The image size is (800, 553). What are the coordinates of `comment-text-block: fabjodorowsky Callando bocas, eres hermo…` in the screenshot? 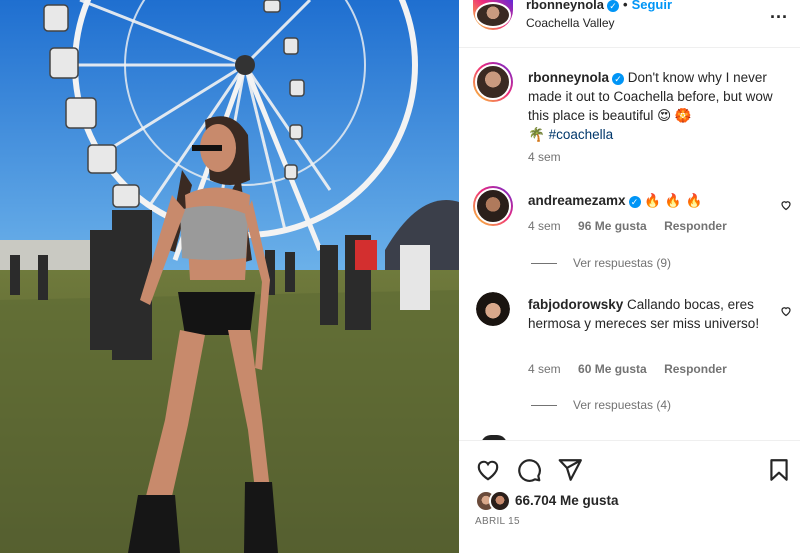 It's located at (645, 314).